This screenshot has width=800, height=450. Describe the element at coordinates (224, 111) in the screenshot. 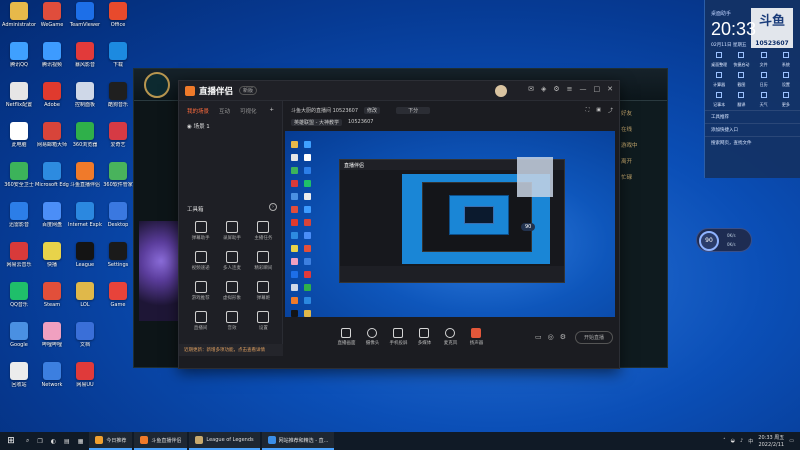

I see `tab-interaction: 互动` at that location.